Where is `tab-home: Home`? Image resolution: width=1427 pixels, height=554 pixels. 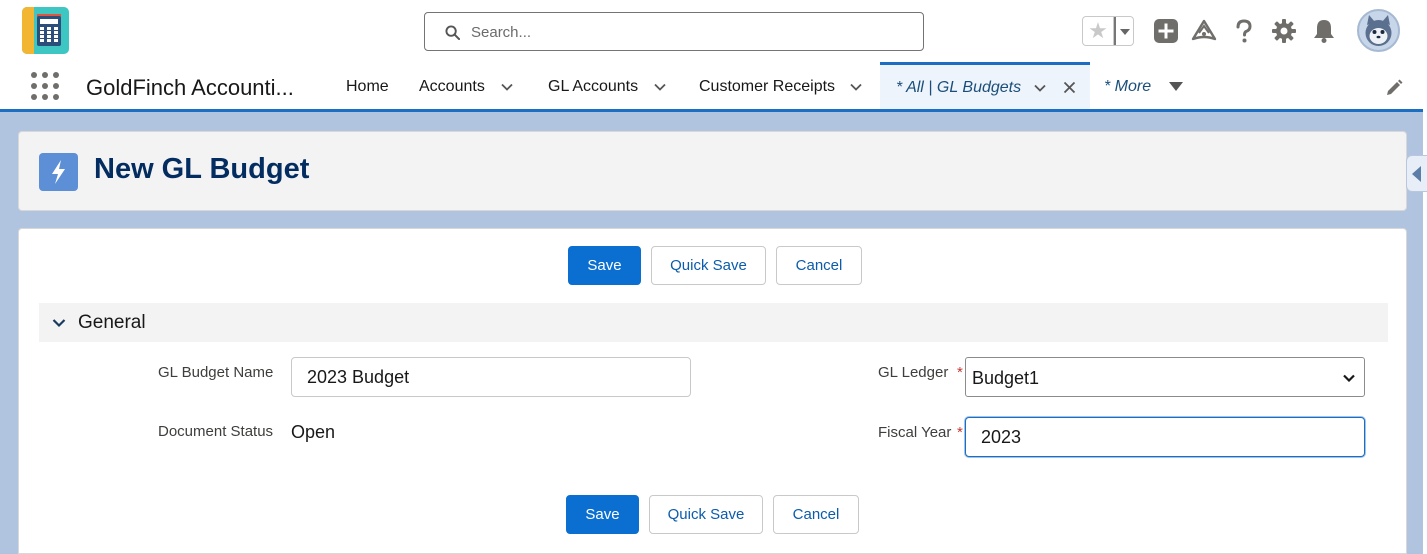
tab-home: Home is located at coordinates (376, 85).